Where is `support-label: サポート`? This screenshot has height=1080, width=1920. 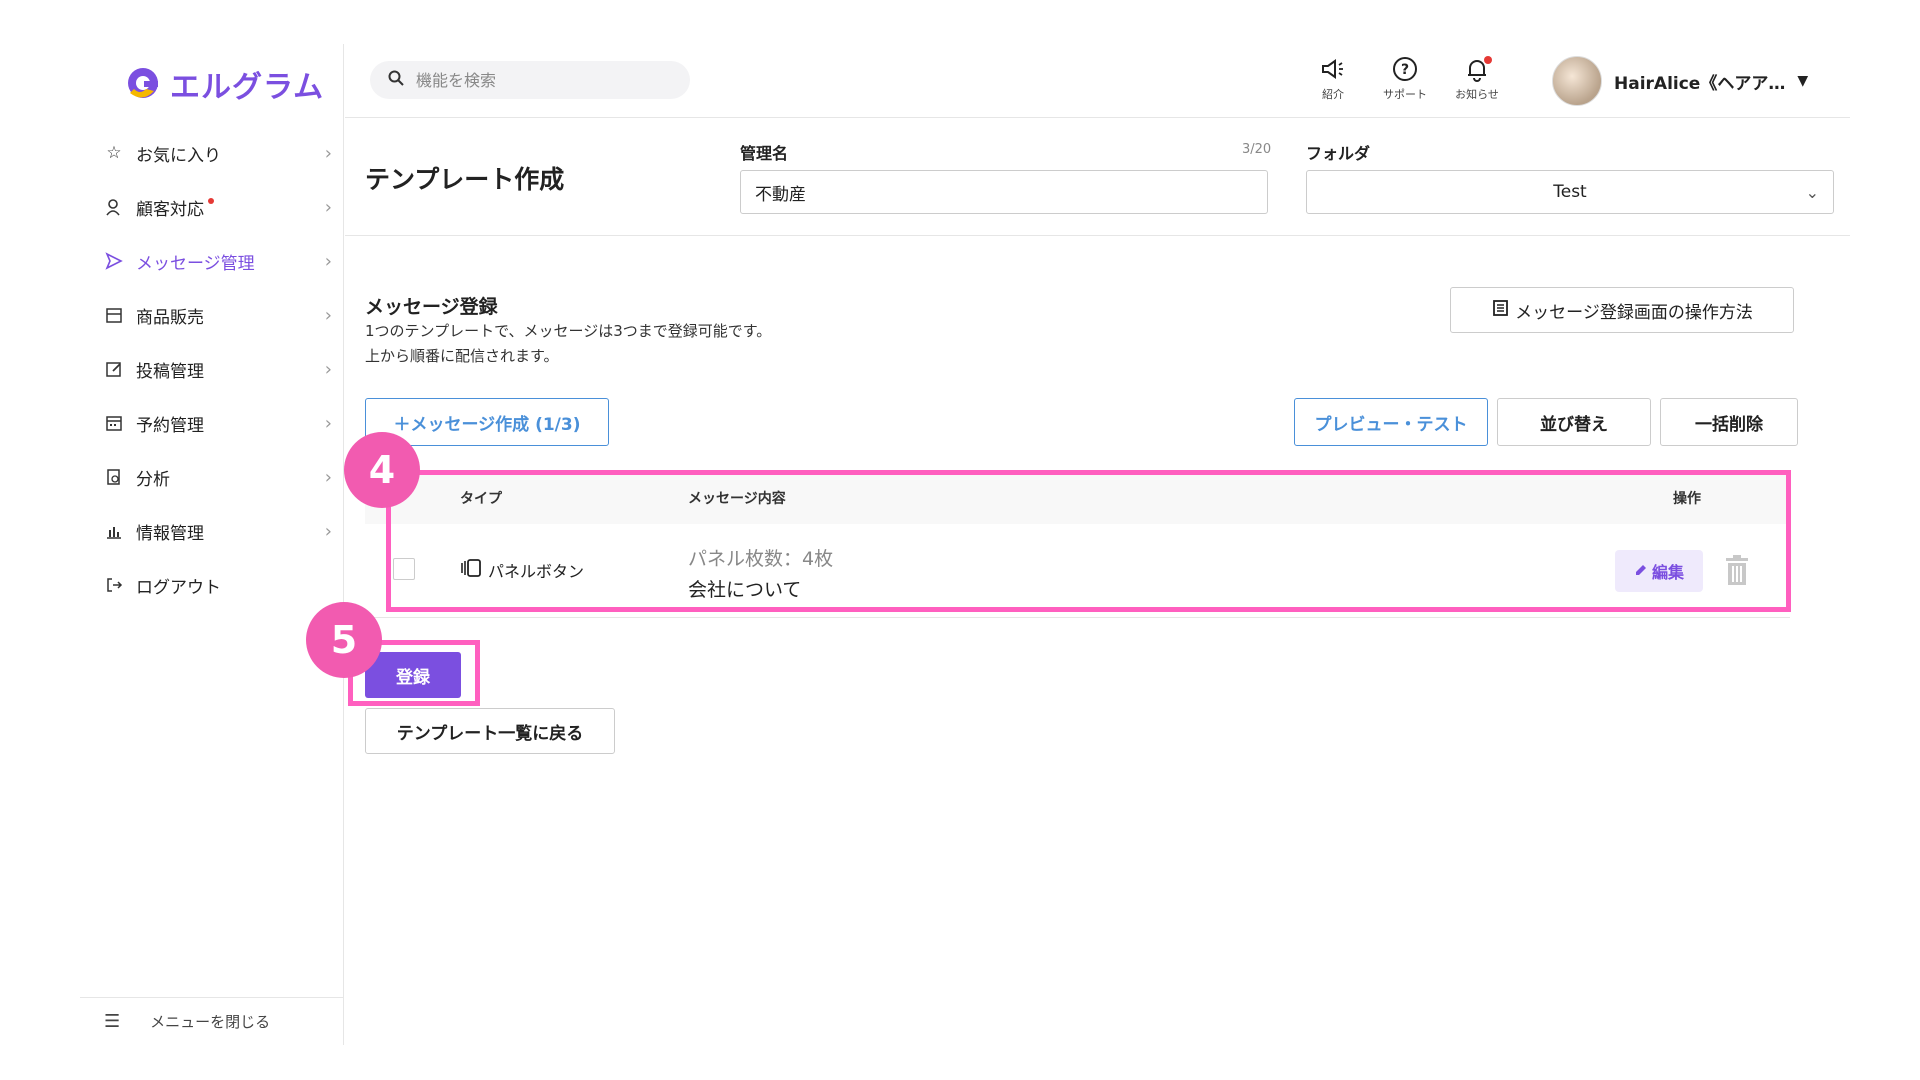 support-label: サポート is located at coordinates (1405, 94).